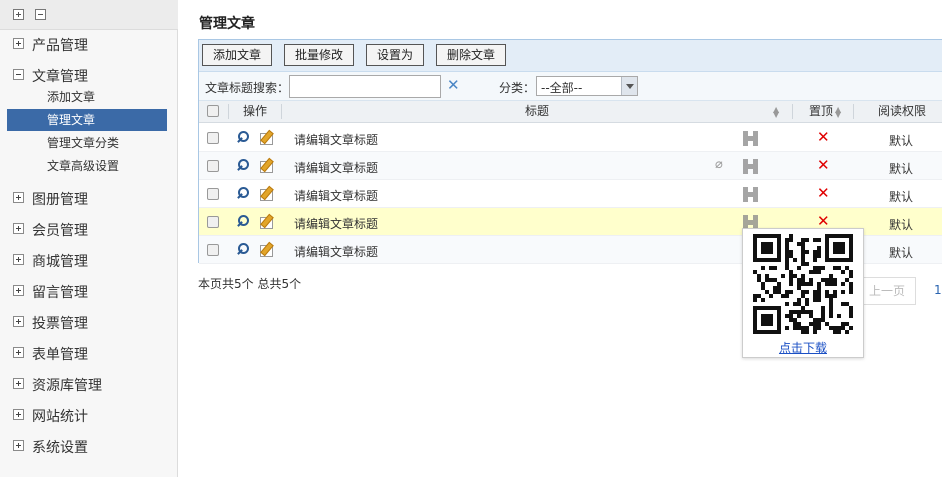 The height and width of the screenshot is (477, 942). I want to click on col-permission: 阅读权限, so click(898, 111).